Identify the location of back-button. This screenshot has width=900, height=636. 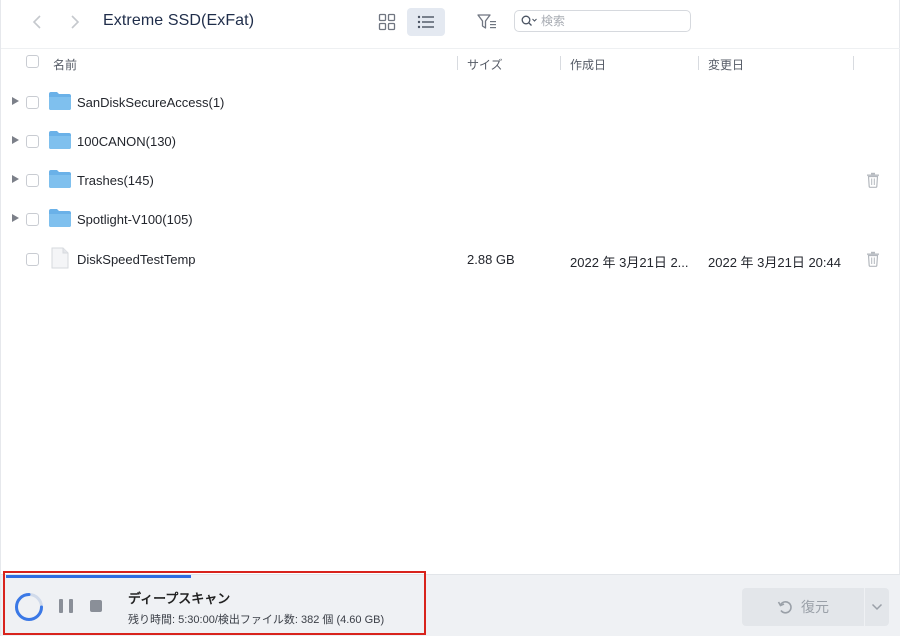
(37, 22).